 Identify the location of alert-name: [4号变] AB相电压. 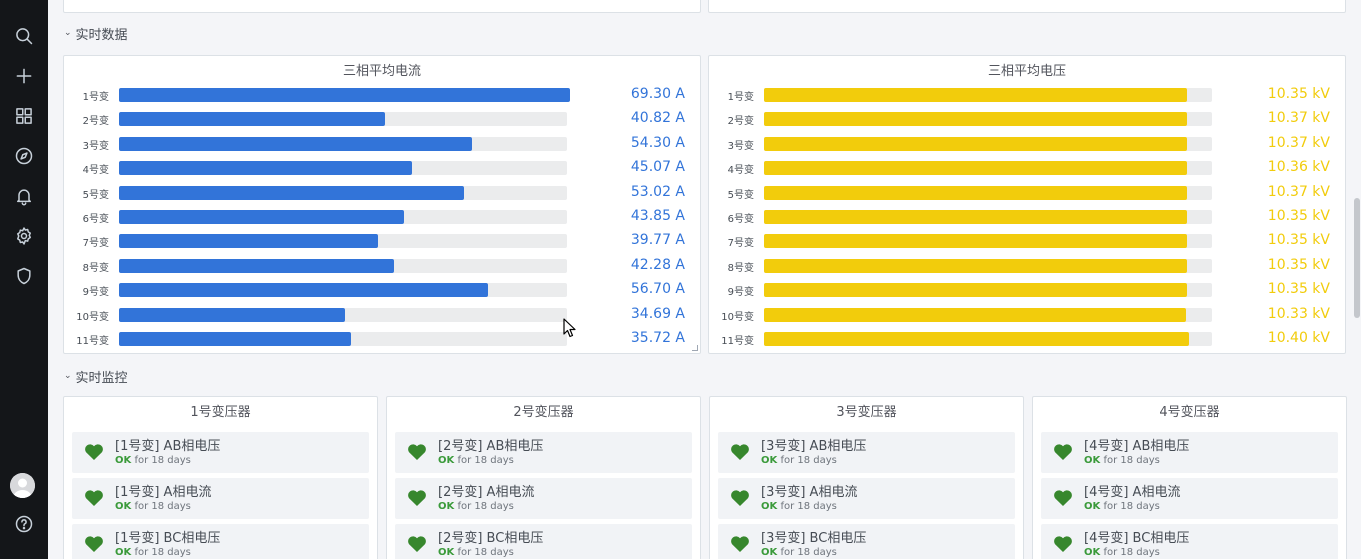
(1136, 444).